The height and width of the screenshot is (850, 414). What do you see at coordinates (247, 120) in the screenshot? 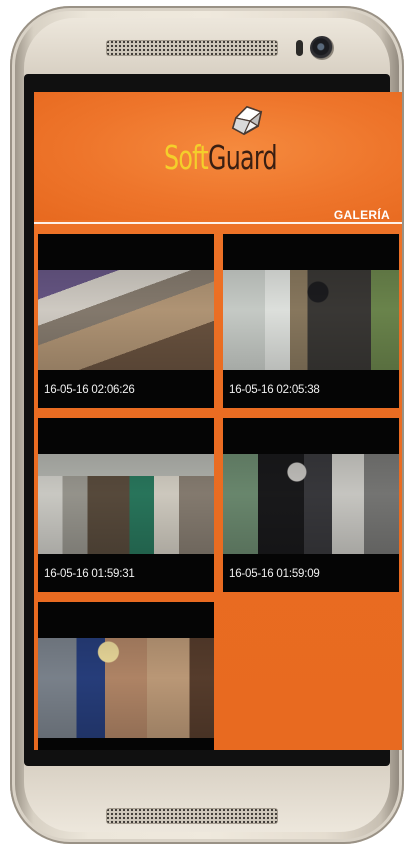
I see `shield-logo-icon` at bounding box center [247, 120].